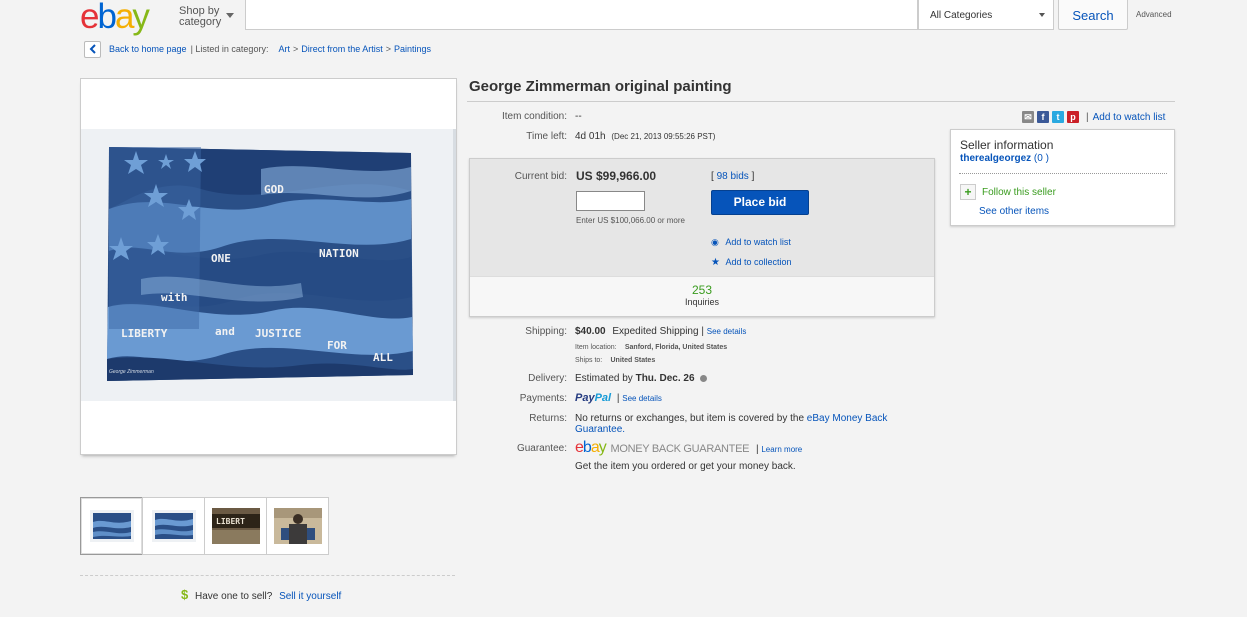 This screenshot has height=617, width=1247. I want to click on search-button: Search, so click(1093, 15).